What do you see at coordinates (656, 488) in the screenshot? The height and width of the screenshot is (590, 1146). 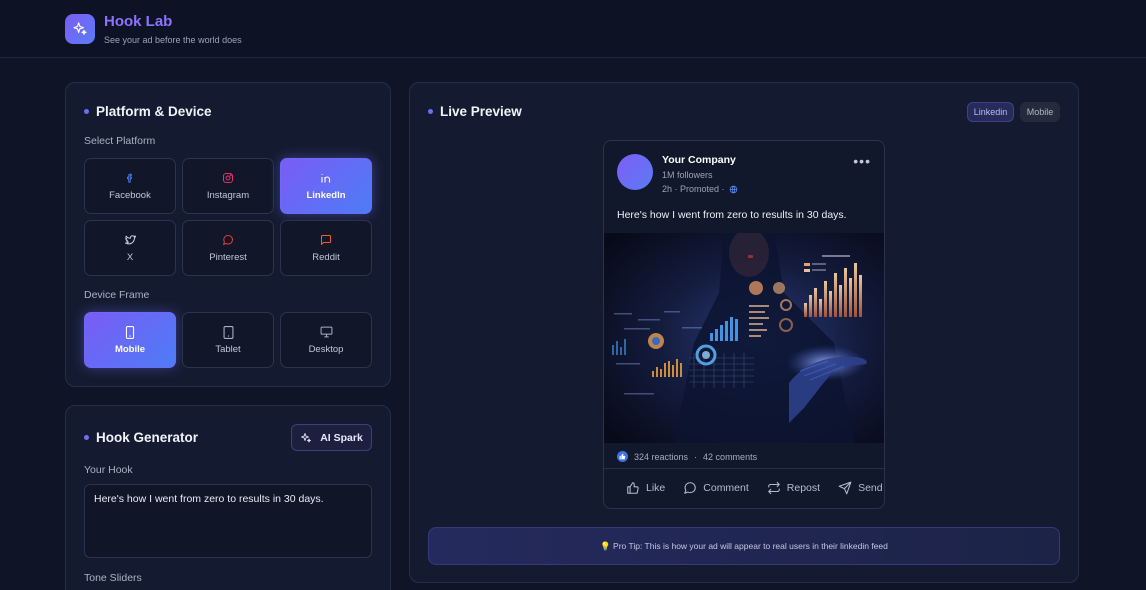 I see `like-label: Like` at bounding box center [656, 488].